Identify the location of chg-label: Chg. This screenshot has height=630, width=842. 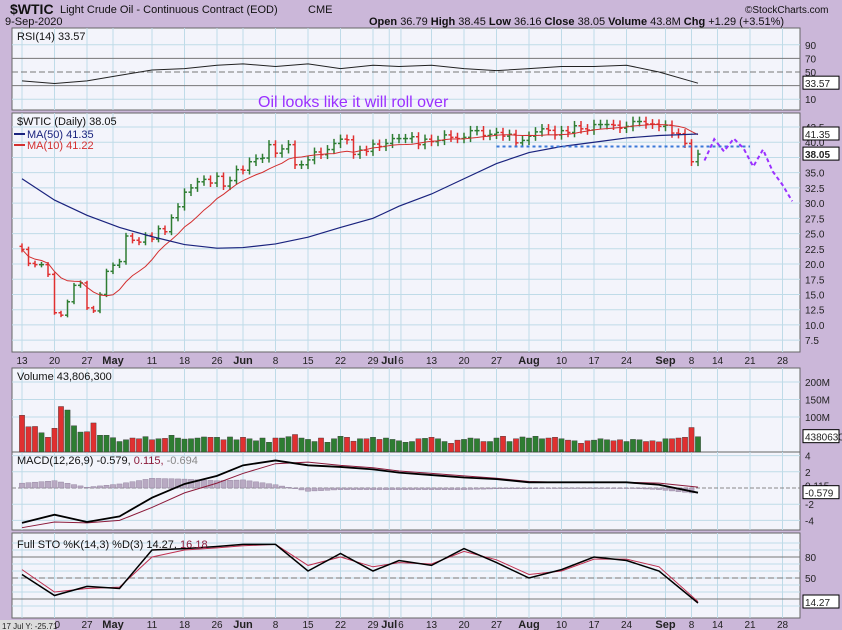
(694, 22).